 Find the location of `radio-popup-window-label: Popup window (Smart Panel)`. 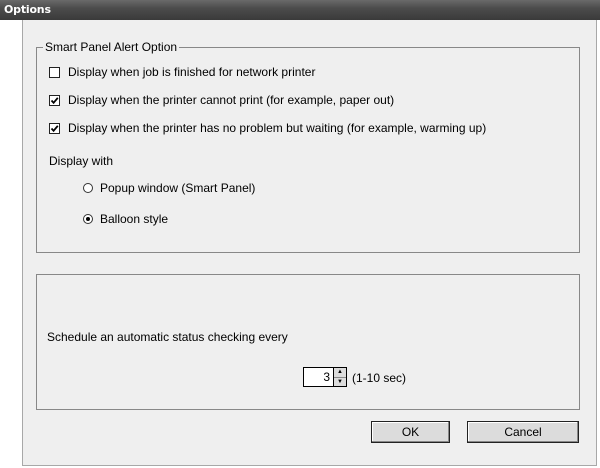

radio-popup-window-label: Popup window (Smart Panel) is located at coordinates (178, 188).